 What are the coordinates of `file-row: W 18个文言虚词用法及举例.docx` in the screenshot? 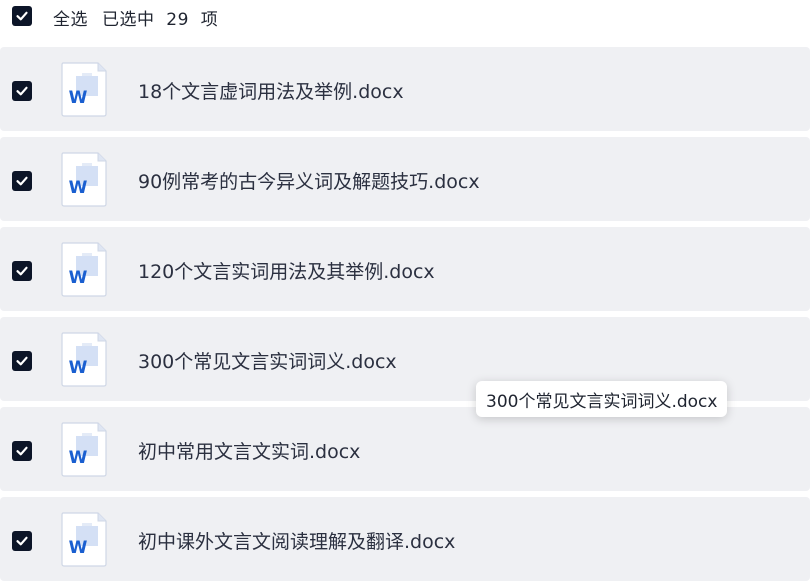 It's located at (405, 89).